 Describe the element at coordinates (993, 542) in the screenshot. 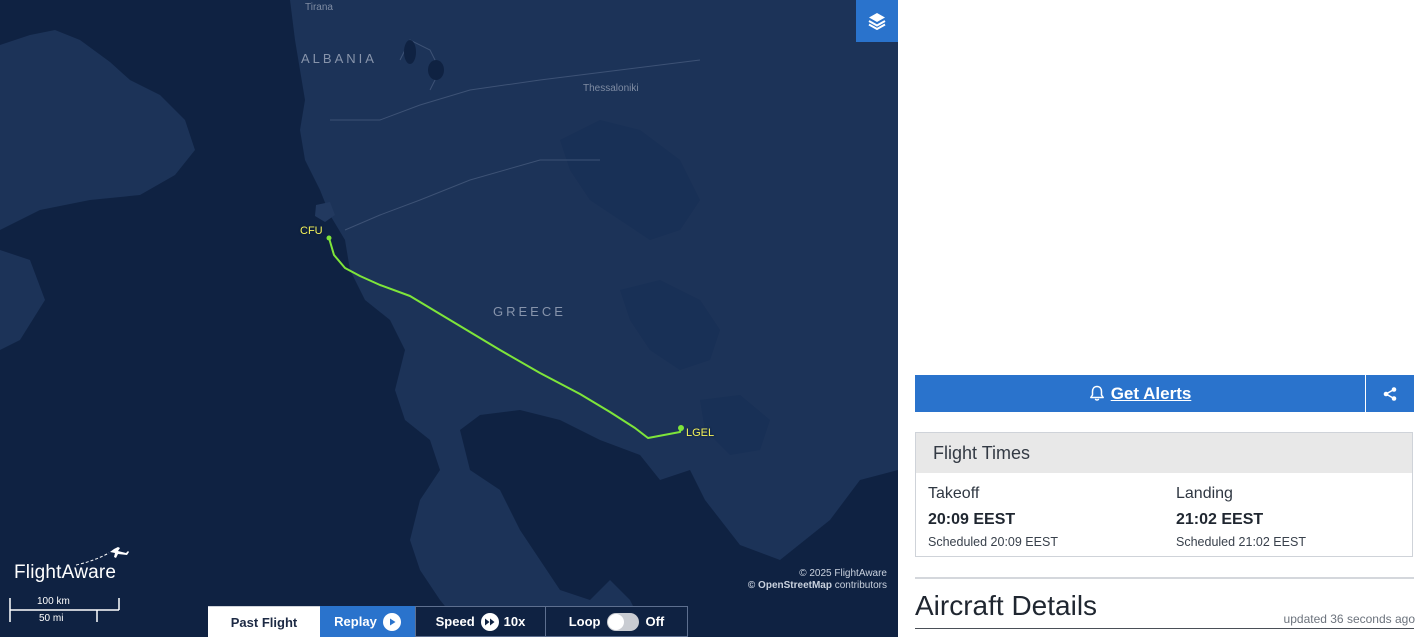

I see `takeoff-scheduled: Scheduled 20:09 EEST` at that location.